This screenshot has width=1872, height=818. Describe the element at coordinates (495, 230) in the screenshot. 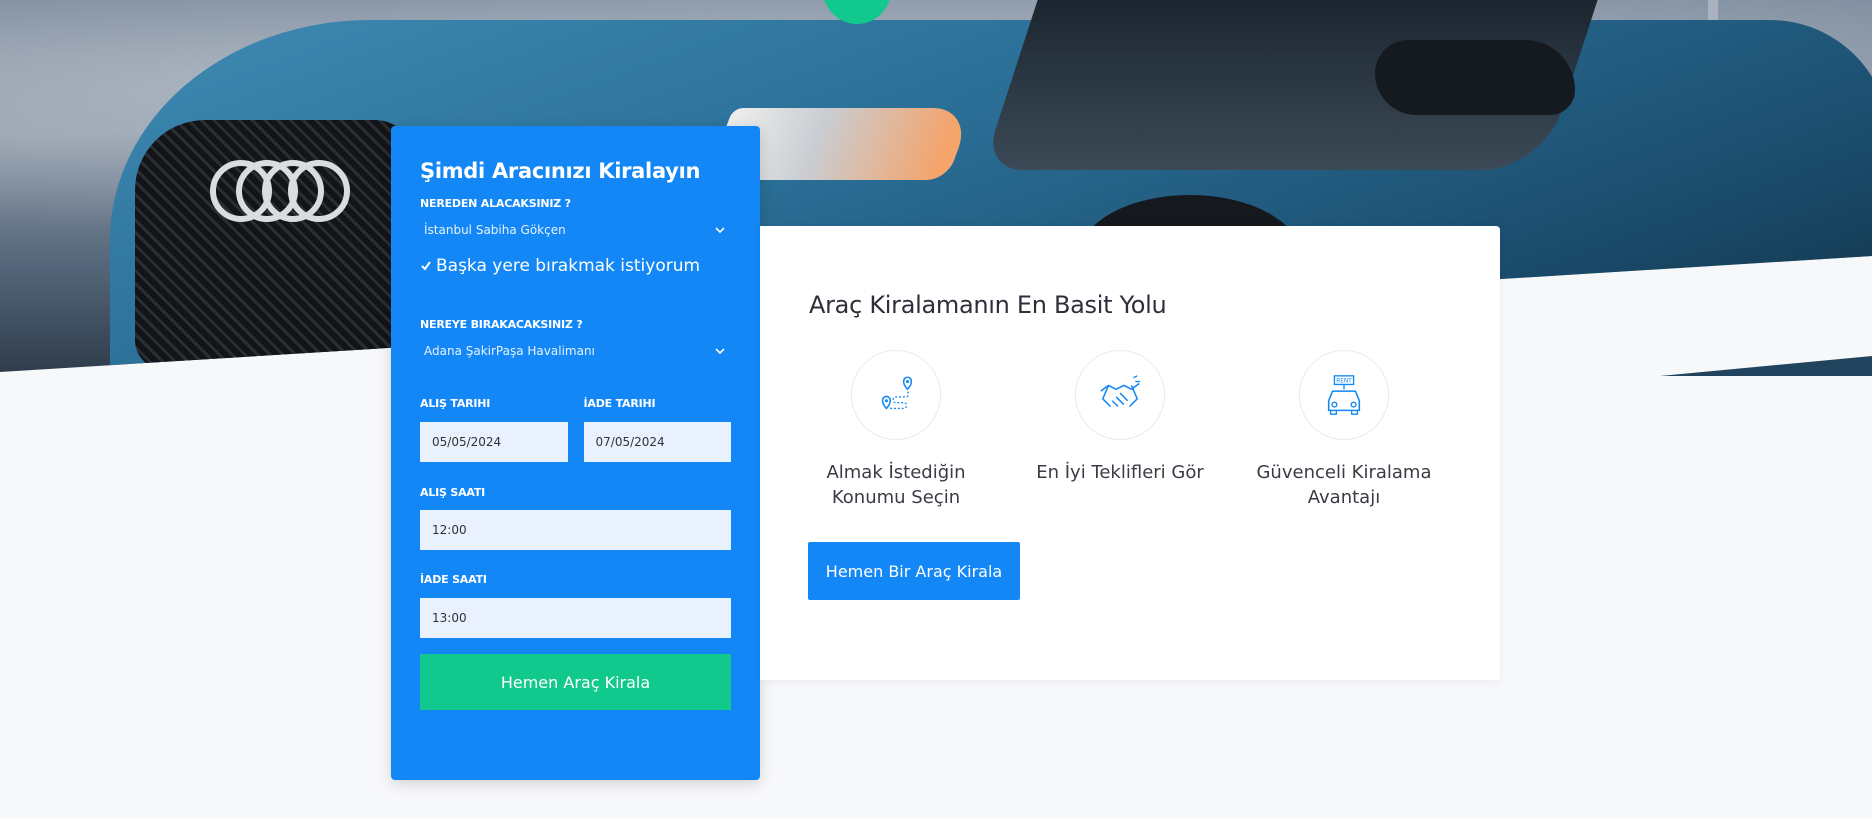

I see `pickup-location-value: İstanbul Sabiha Gökçen` at that location.